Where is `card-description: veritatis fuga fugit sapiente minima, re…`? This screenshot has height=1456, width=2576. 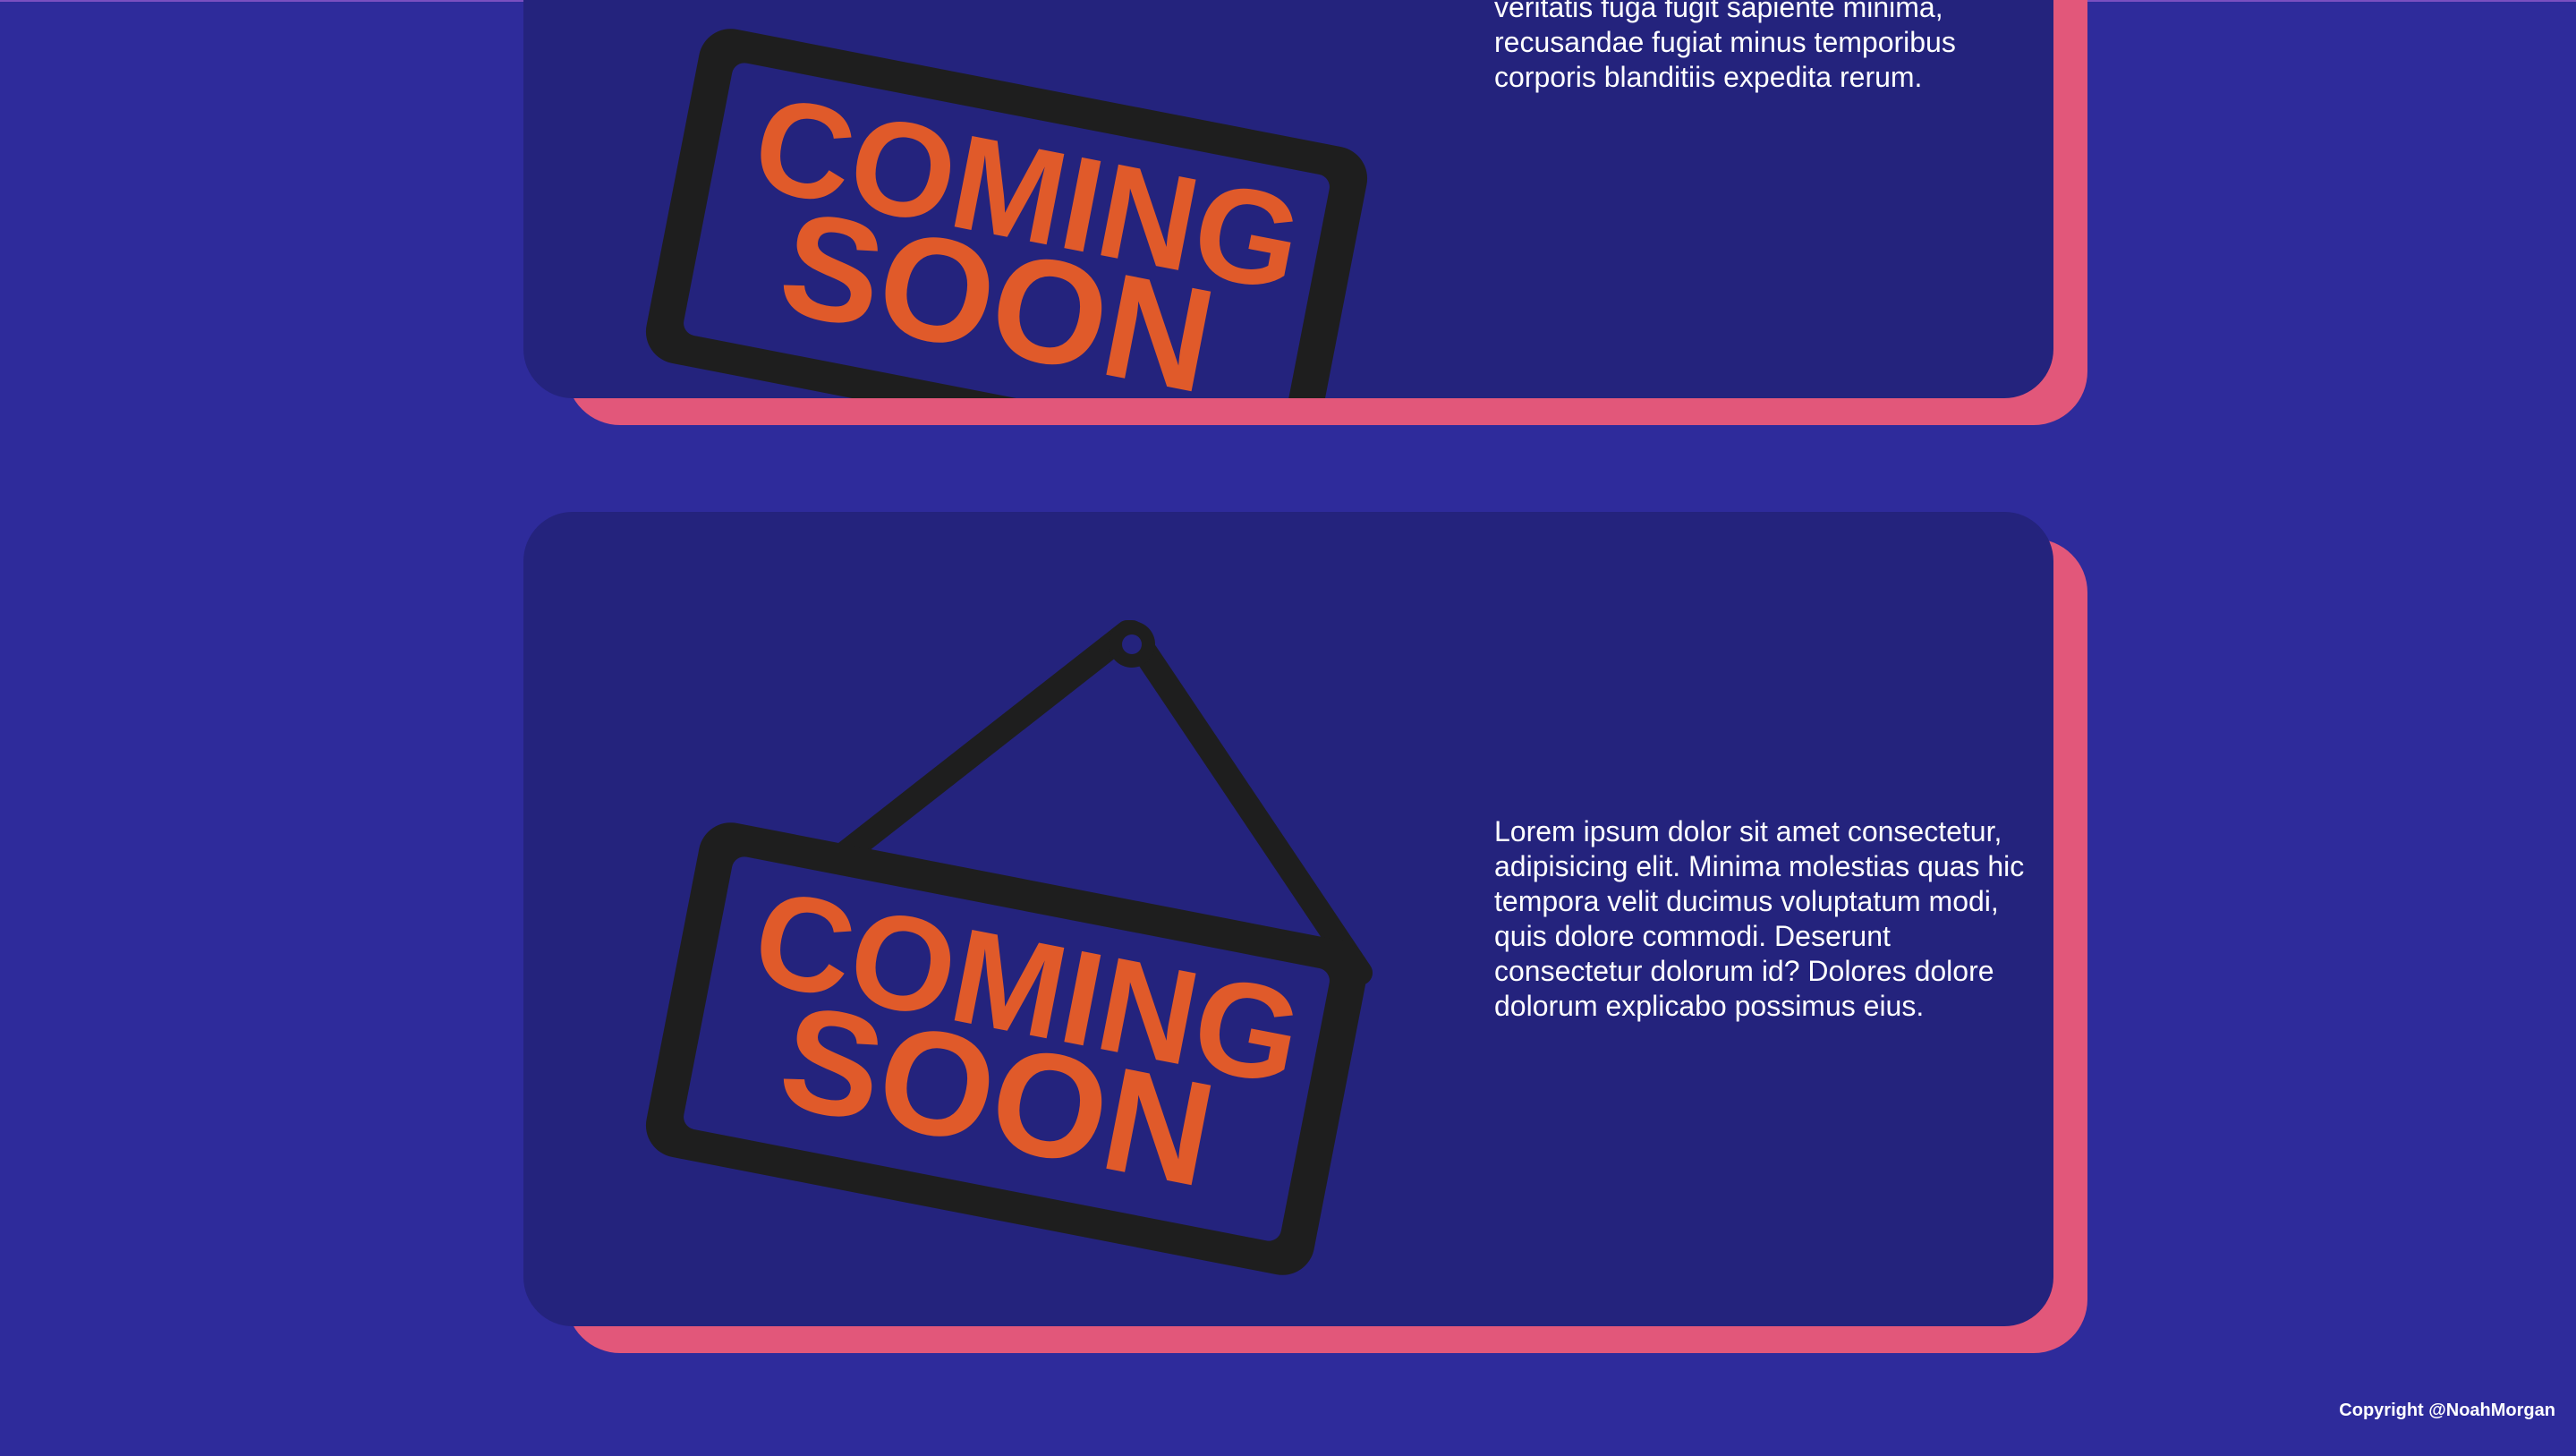 card-description: veritatis fuga fugit sapiente minima, re… is located at coordinates (1725, 47).